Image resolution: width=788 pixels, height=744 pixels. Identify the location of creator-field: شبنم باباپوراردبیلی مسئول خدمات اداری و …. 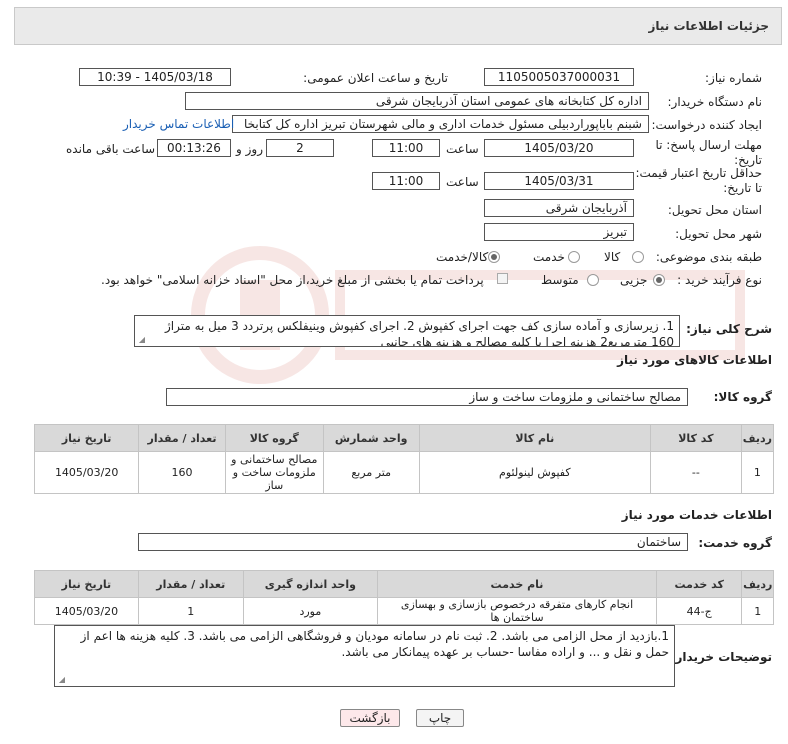
(440, 124).